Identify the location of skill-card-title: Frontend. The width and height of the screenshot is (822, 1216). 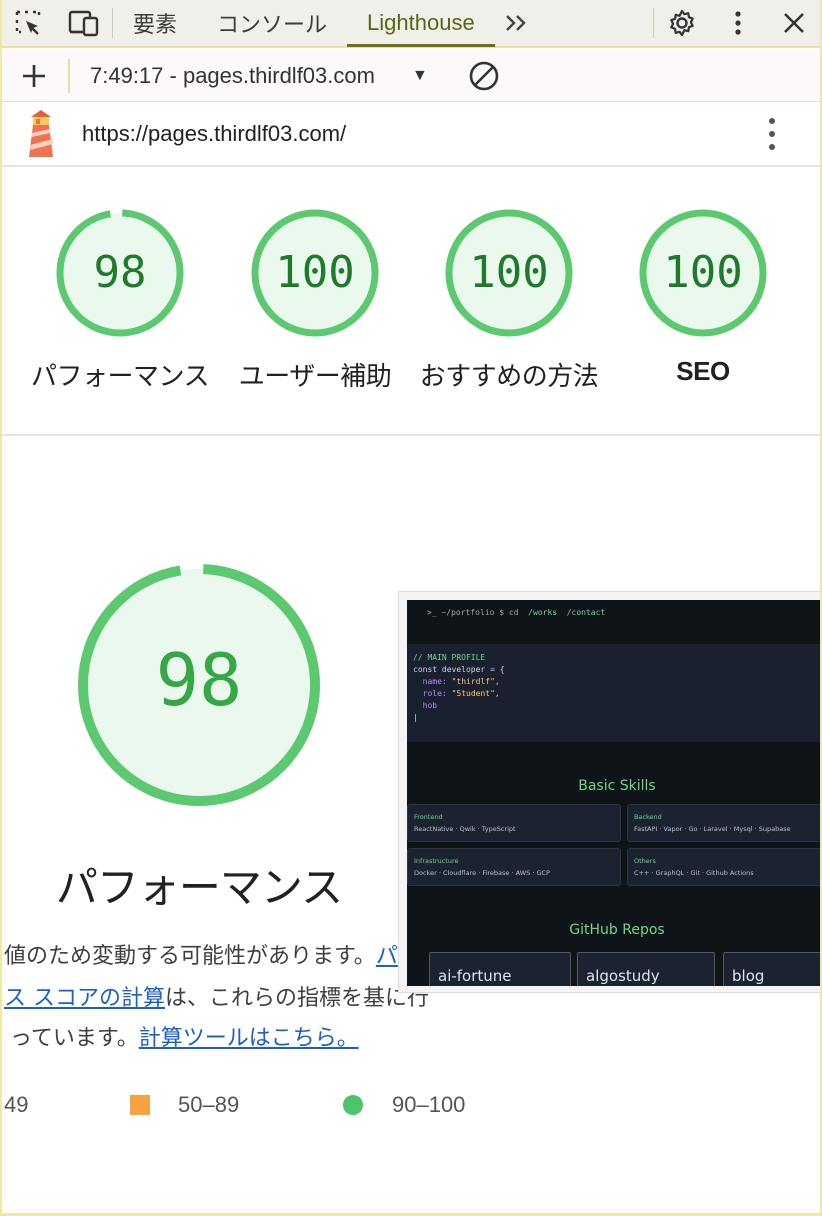
(428, 817).